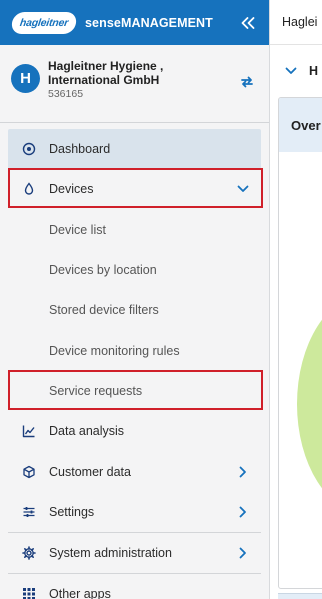 The height and width of the screenshot is (599, 322). Describe the element at coordinates (87, 431) in the screenshot. I see `nav-item-label: Data analysis` at that location.